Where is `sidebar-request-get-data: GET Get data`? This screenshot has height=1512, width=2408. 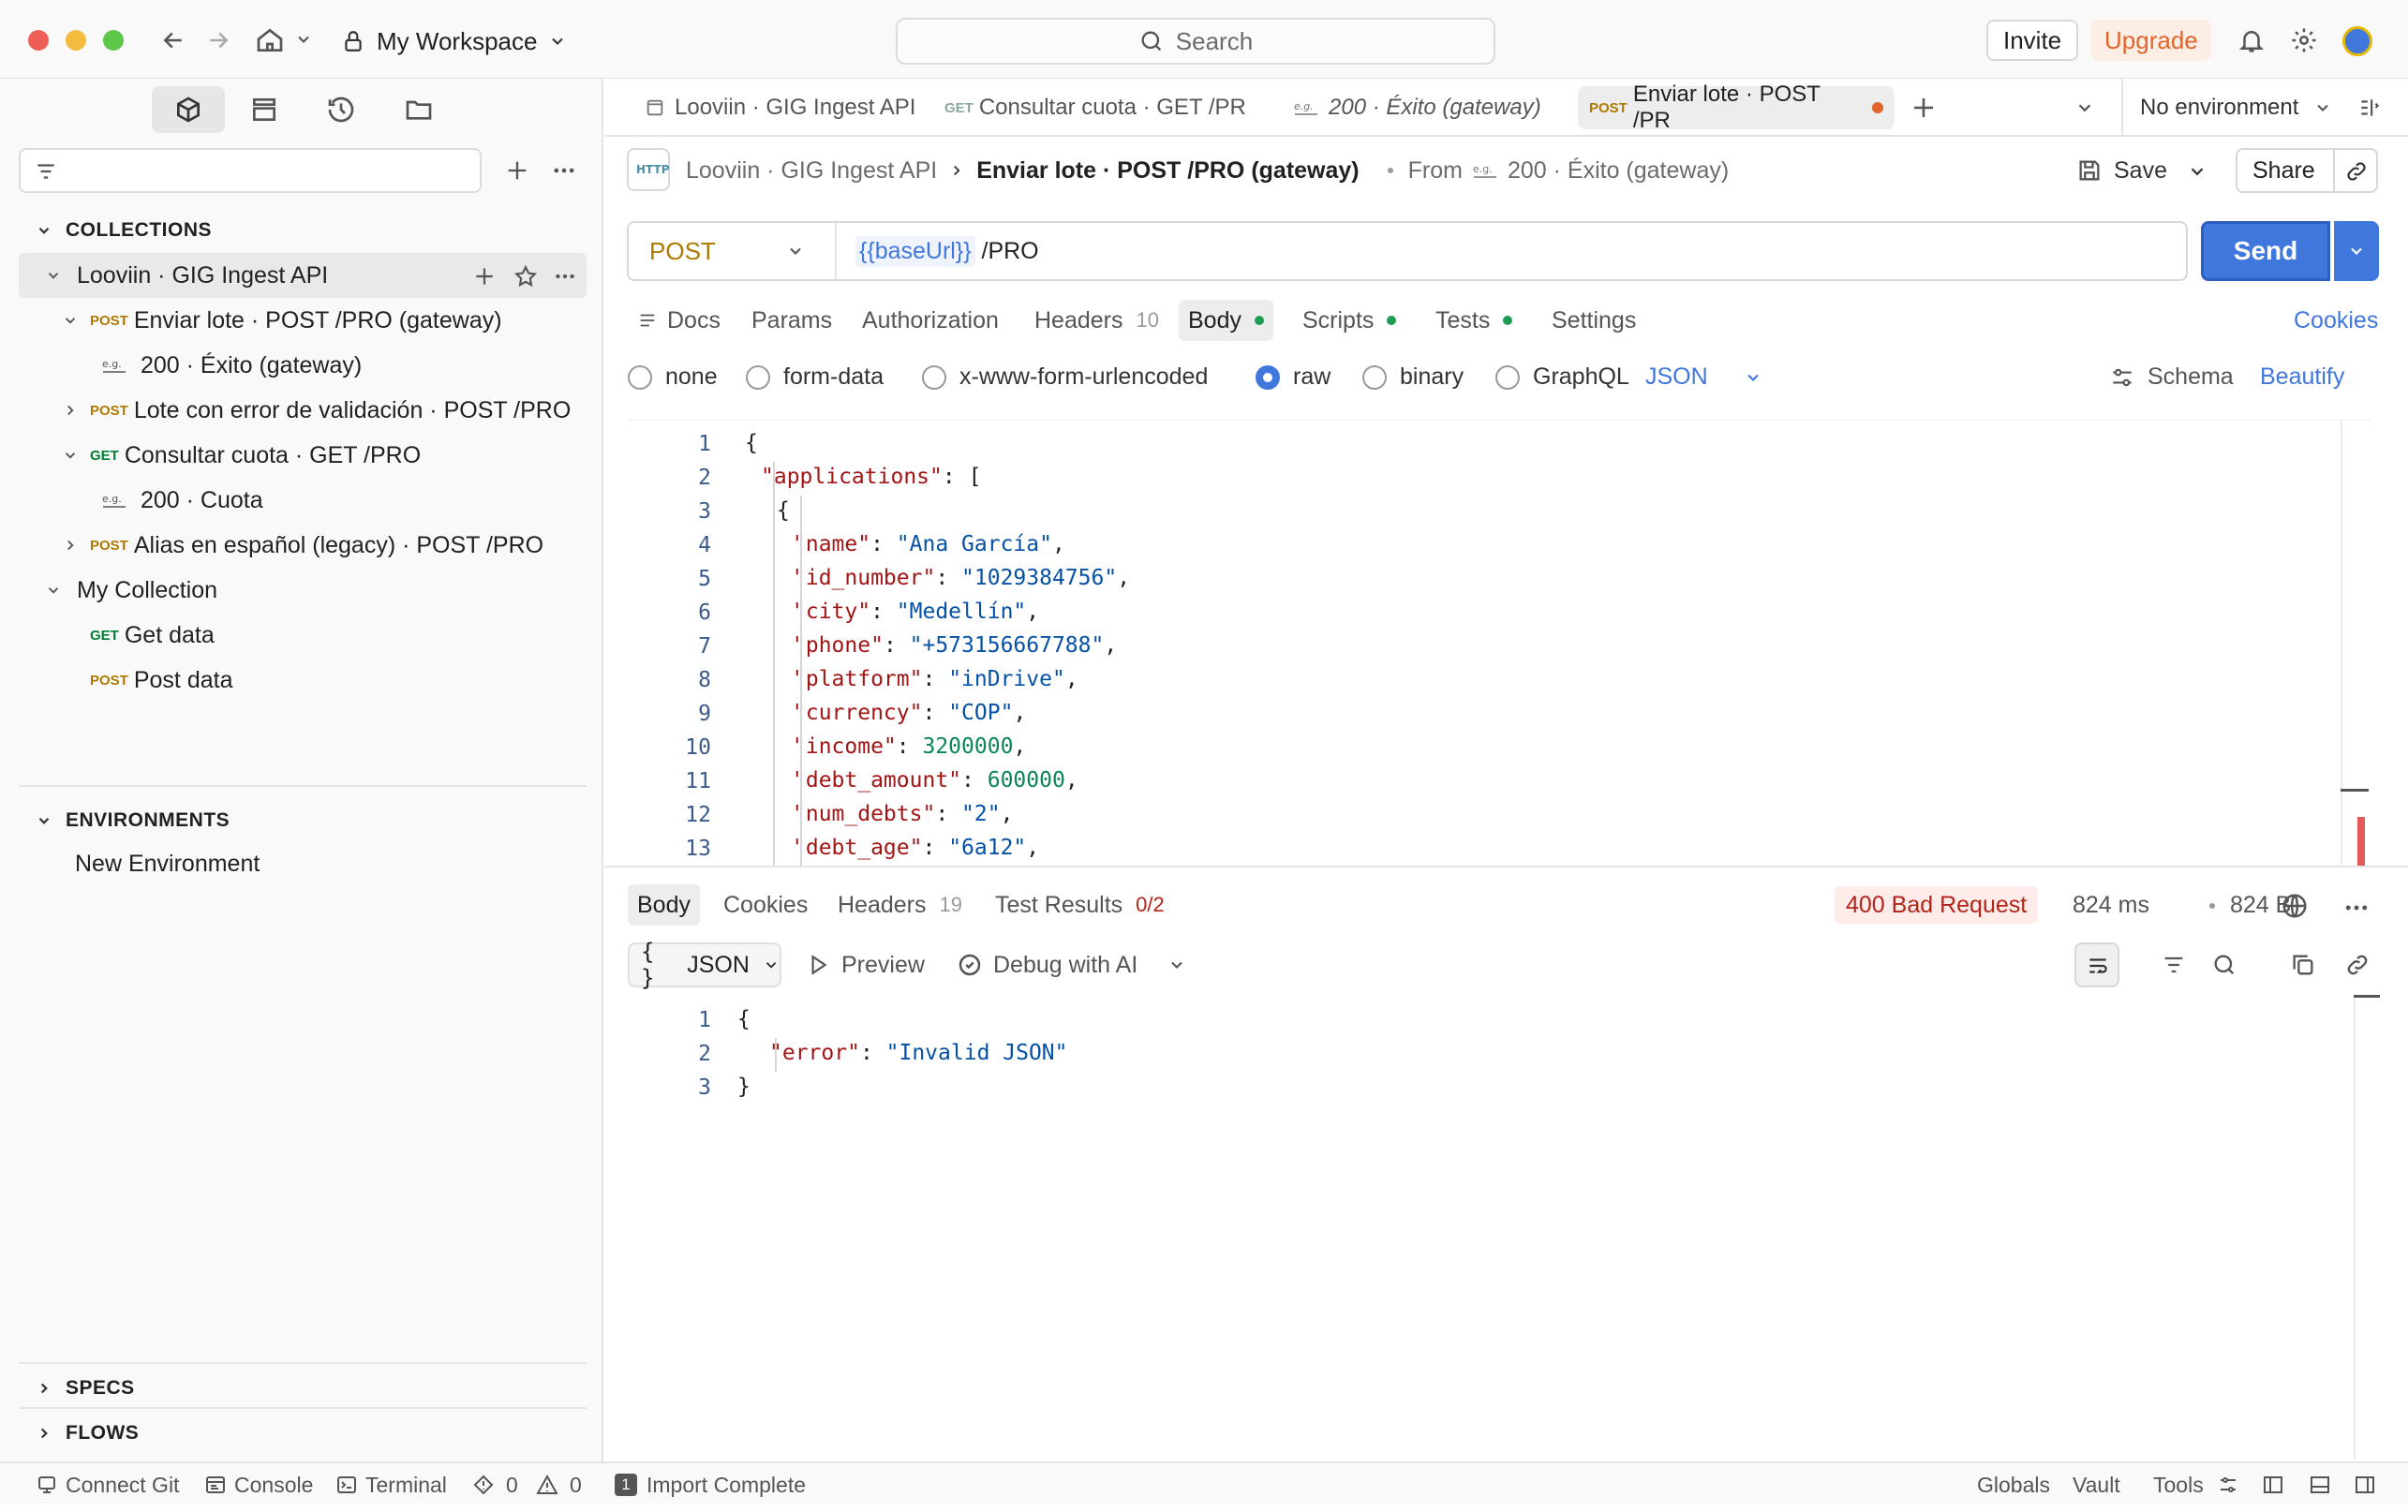
sidebar-request-get-data: GET Get data is located at coordinates (295, 635).